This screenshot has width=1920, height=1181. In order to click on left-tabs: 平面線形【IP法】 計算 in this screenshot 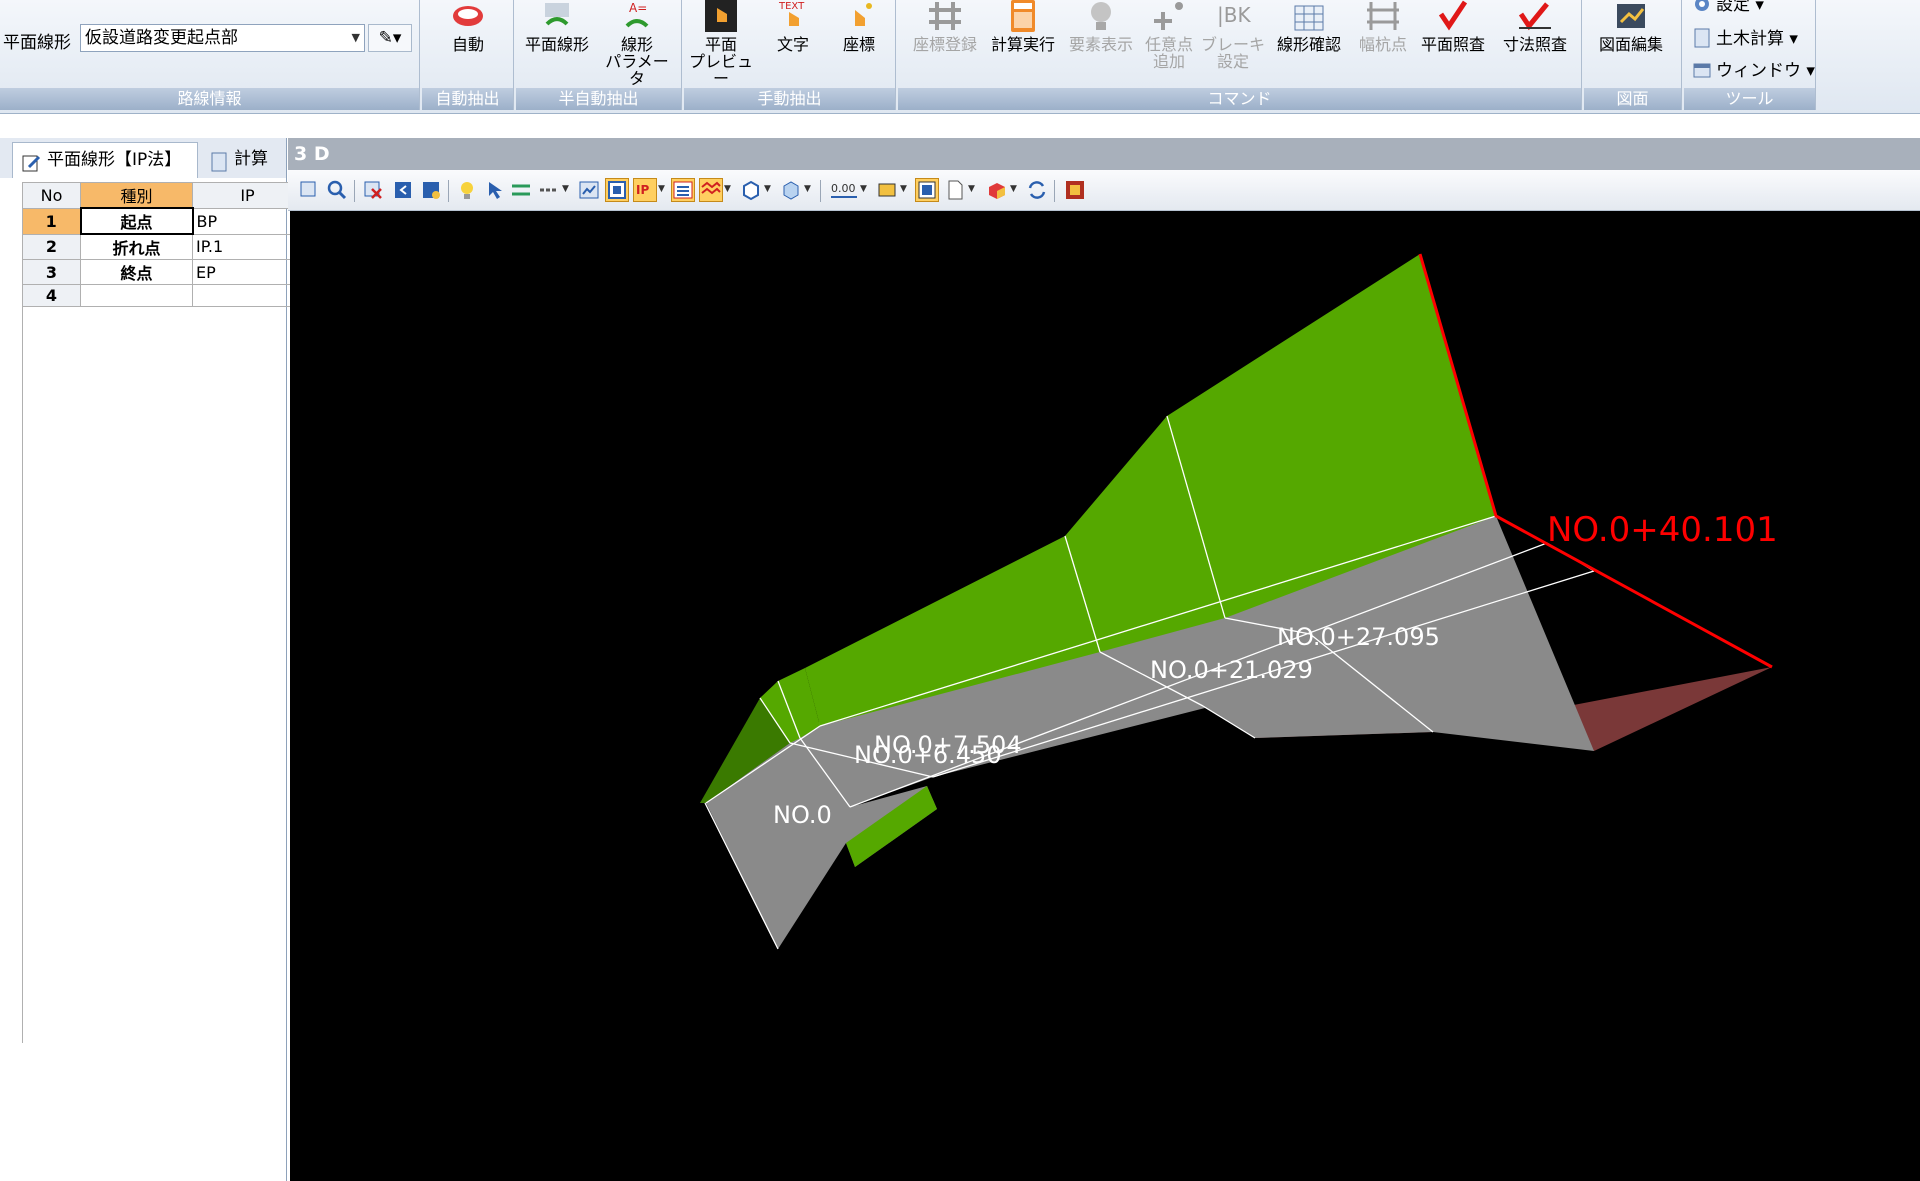, I will do `click(143, 158)`.